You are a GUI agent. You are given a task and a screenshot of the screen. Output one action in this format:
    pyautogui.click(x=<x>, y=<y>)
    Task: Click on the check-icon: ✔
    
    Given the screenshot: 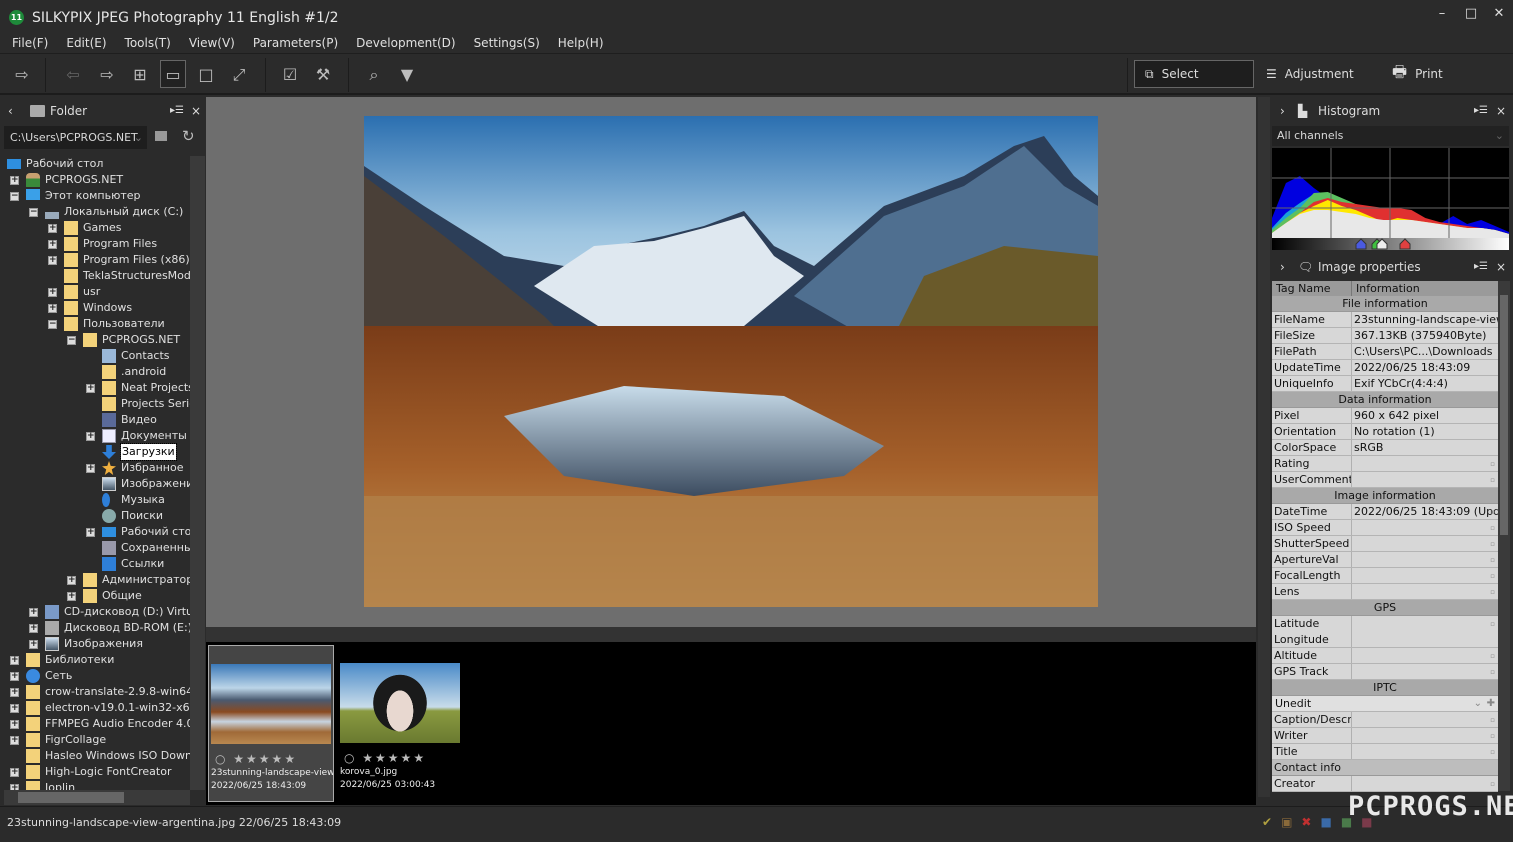 What is the action you would take?
    pyautogui.click(x=1267, y=822)
    